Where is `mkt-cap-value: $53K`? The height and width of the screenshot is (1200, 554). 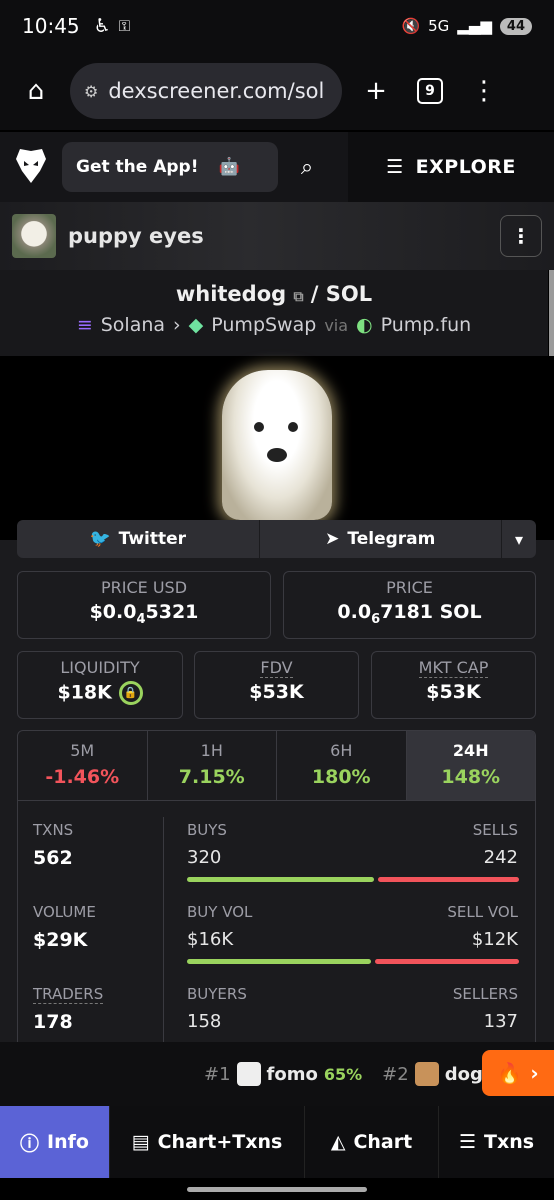 mkt-cap-value: $53K is located at coordinates (453, 692).